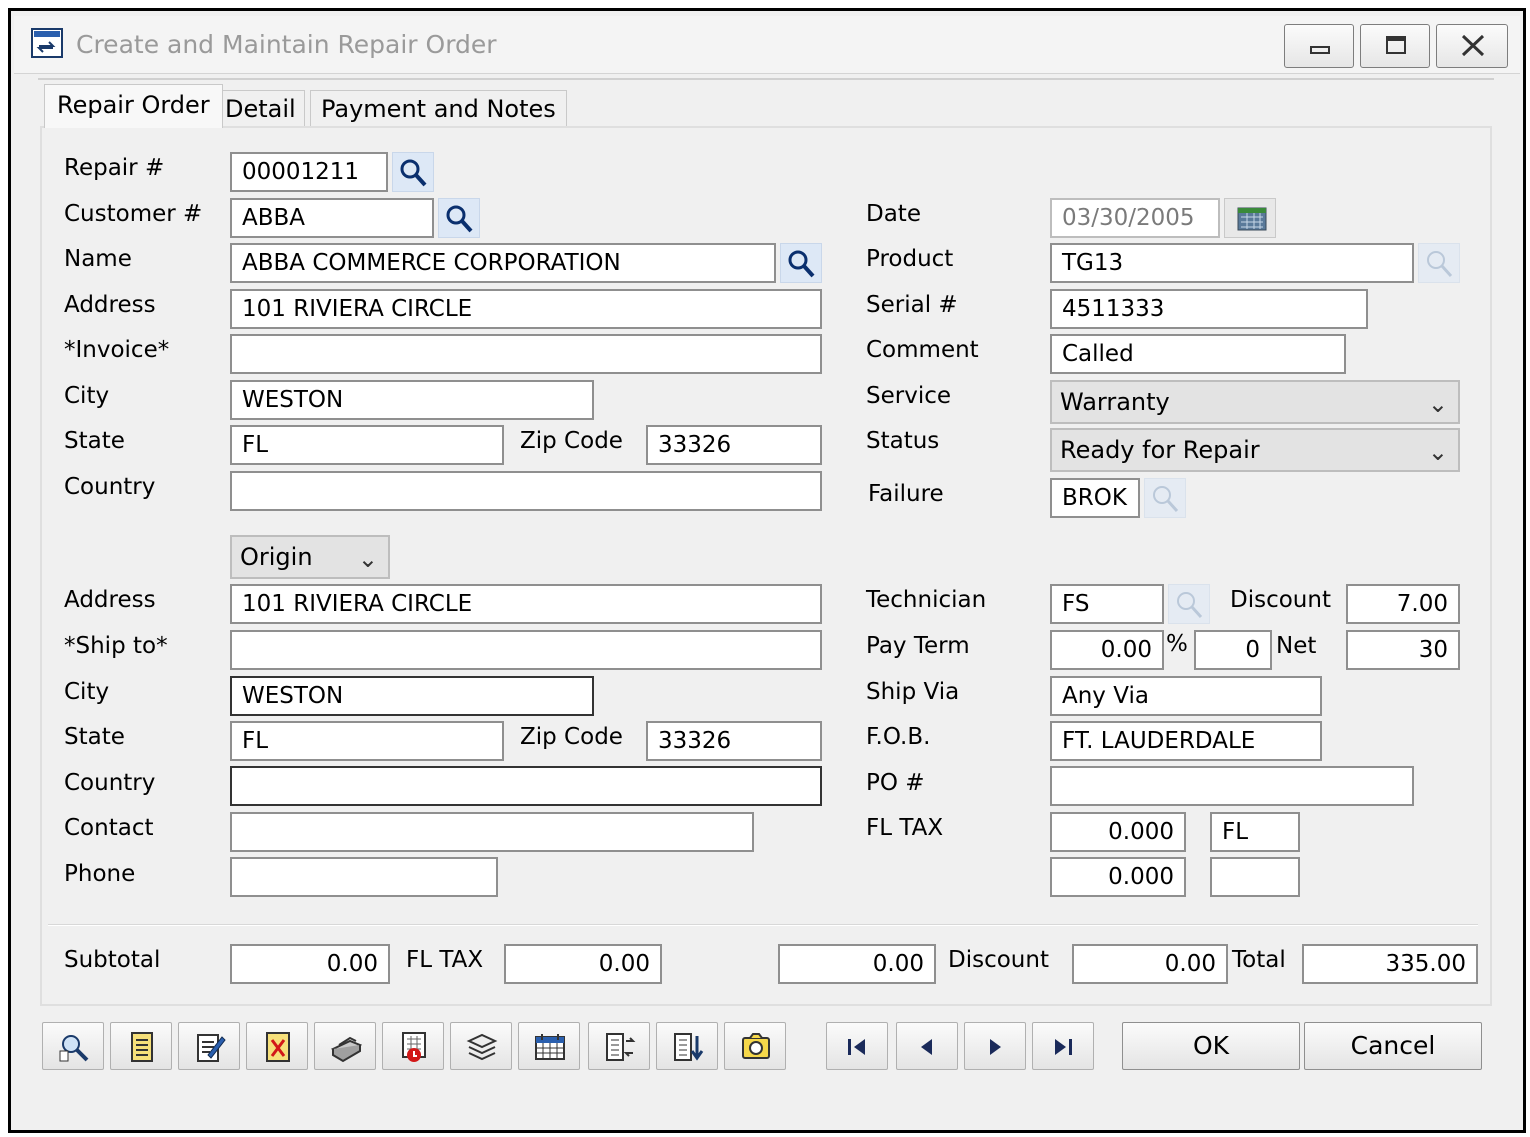 The height and width of the screenshot is (1137, 1530). I want to click on first-record-button, so click(857, 1046).